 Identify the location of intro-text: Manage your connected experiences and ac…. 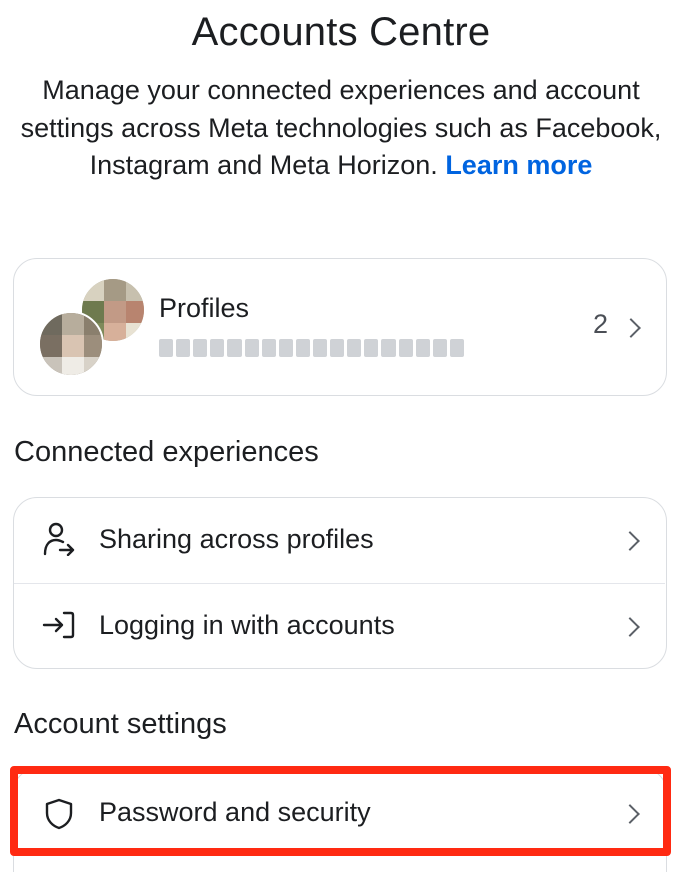
(341, 128).